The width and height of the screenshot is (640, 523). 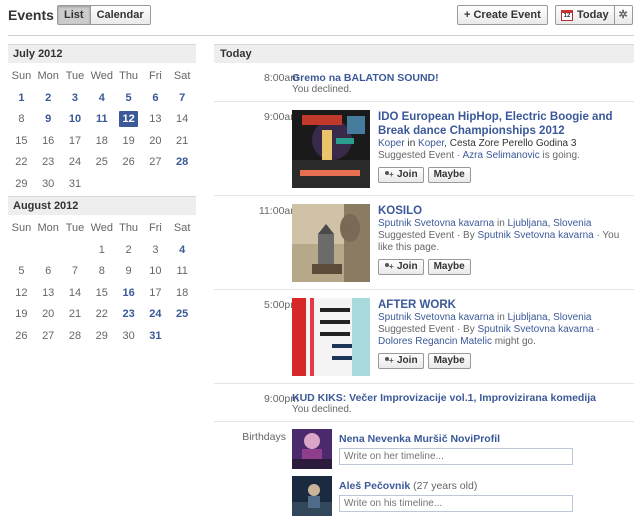 I want to click on place-in: in, so click(x=411, y=143).